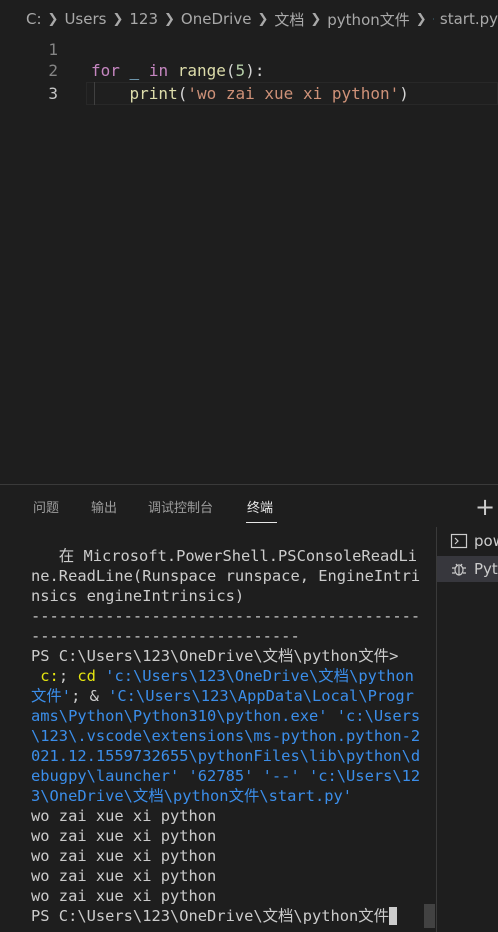 Image resolution: width=498 pixels, height=932 pixels. Describe the element at coordinates (215, 656) in the screenshot. I see `terminal-prompt-line: PS C:\Users\123\OneDrive\文档\python文件>` at that location.